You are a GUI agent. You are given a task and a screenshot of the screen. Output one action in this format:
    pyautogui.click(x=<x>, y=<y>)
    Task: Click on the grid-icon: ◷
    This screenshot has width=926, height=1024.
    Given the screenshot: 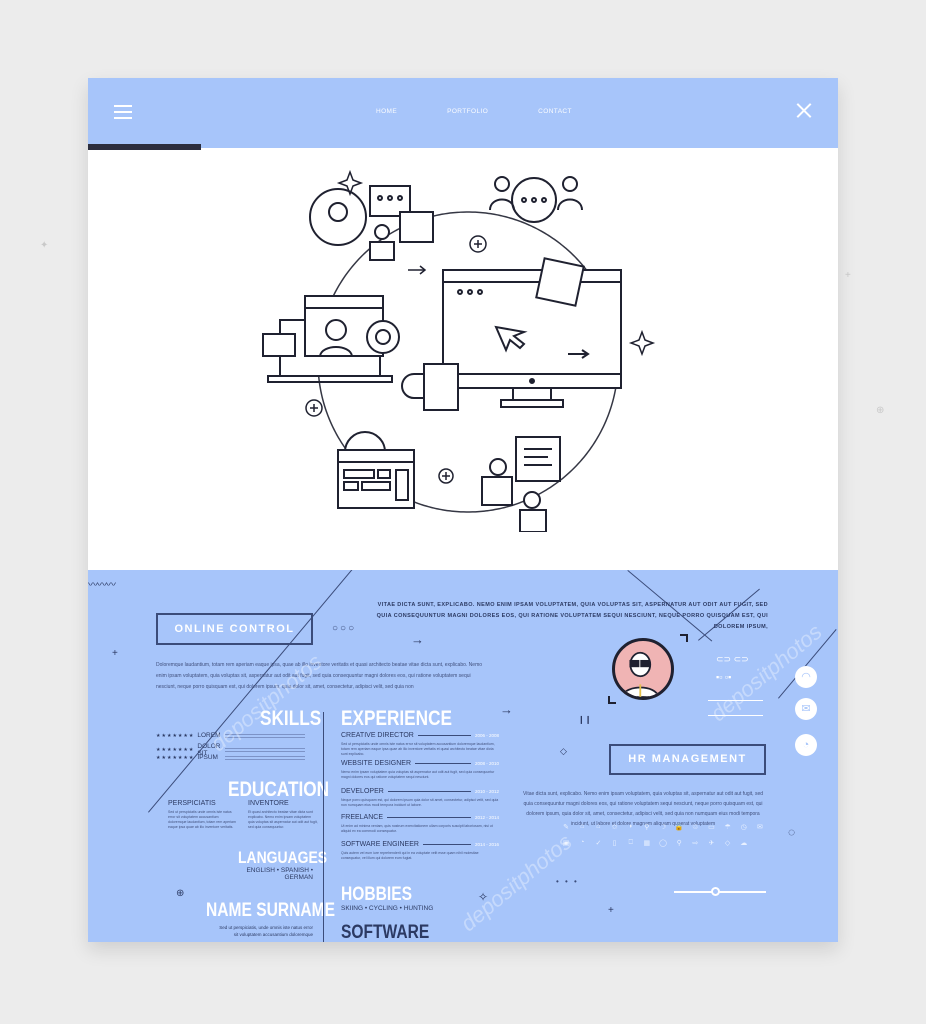 What is the action you would take?
    pyautogui.click(x=743, y=827)
    